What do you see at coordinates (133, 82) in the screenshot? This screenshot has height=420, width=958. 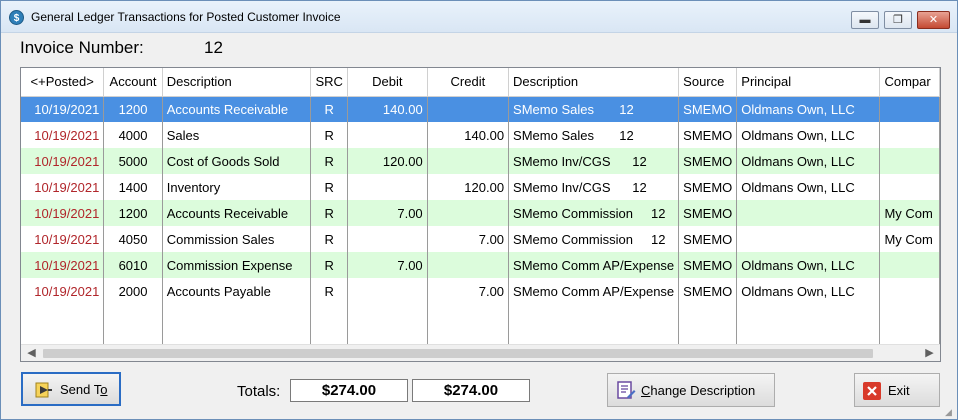 I see `column-header-account: Account` at bounding box center [133, 82].